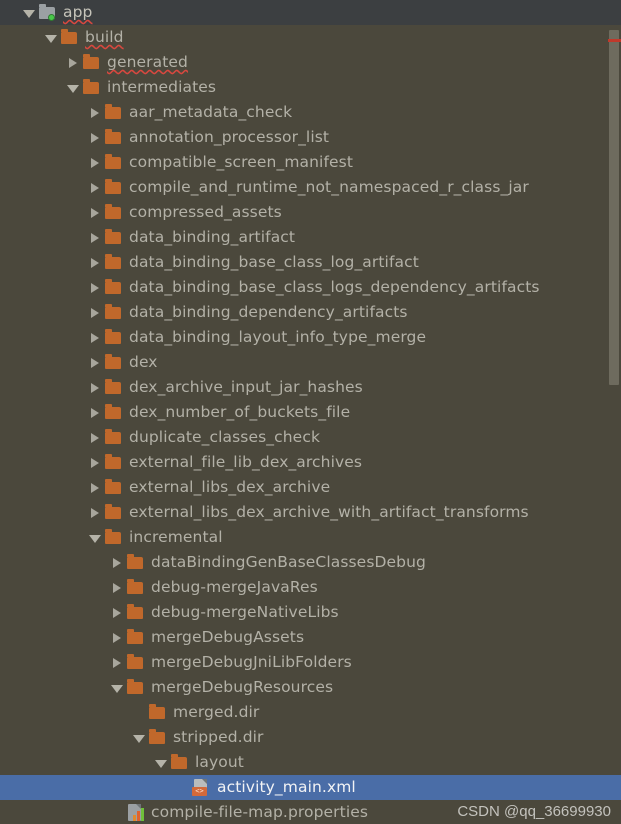 This screenshot has height=824, width=621. What do you see at coordinates (310, 37) in the screenshot?
I see `tree-row: build` at bounding box center [310, 37].